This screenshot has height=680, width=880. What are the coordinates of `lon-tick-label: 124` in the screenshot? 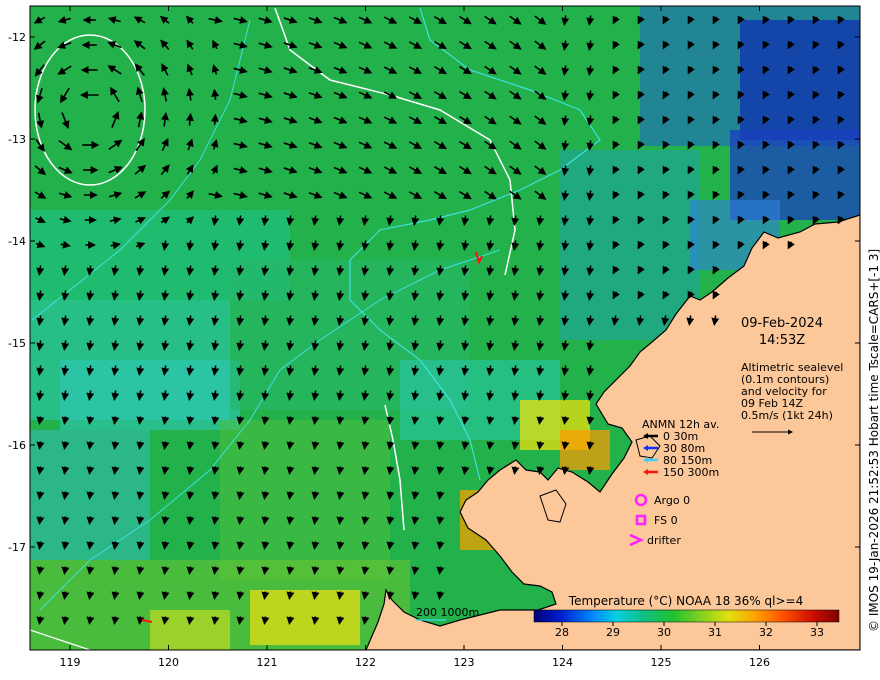 It's located at (562, 662).